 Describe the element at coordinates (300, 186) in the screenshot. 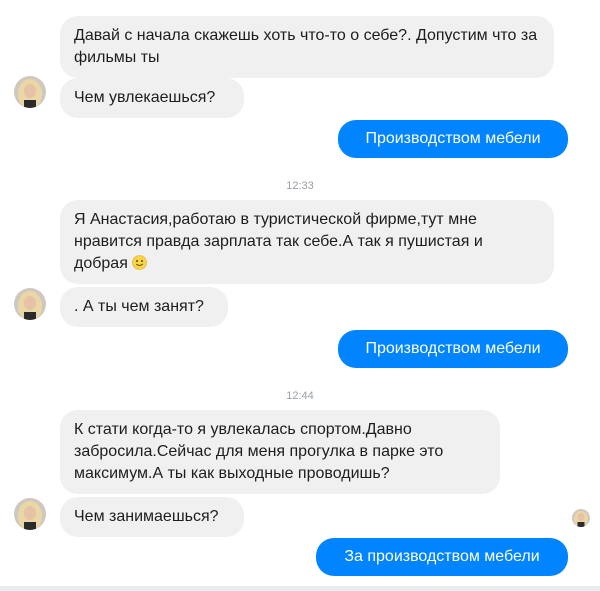

I see `timestamp: 12:33` at that location.